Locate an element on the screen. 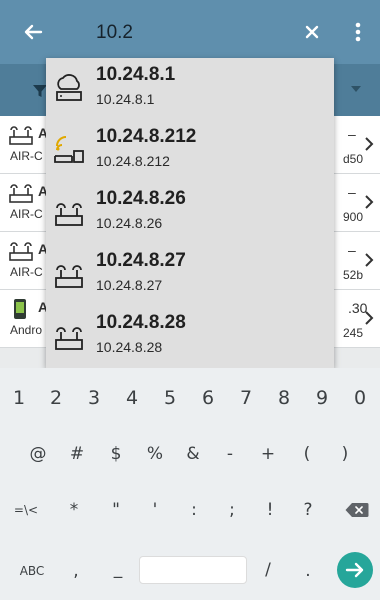  close-icon is located at coordinates (312, 32).